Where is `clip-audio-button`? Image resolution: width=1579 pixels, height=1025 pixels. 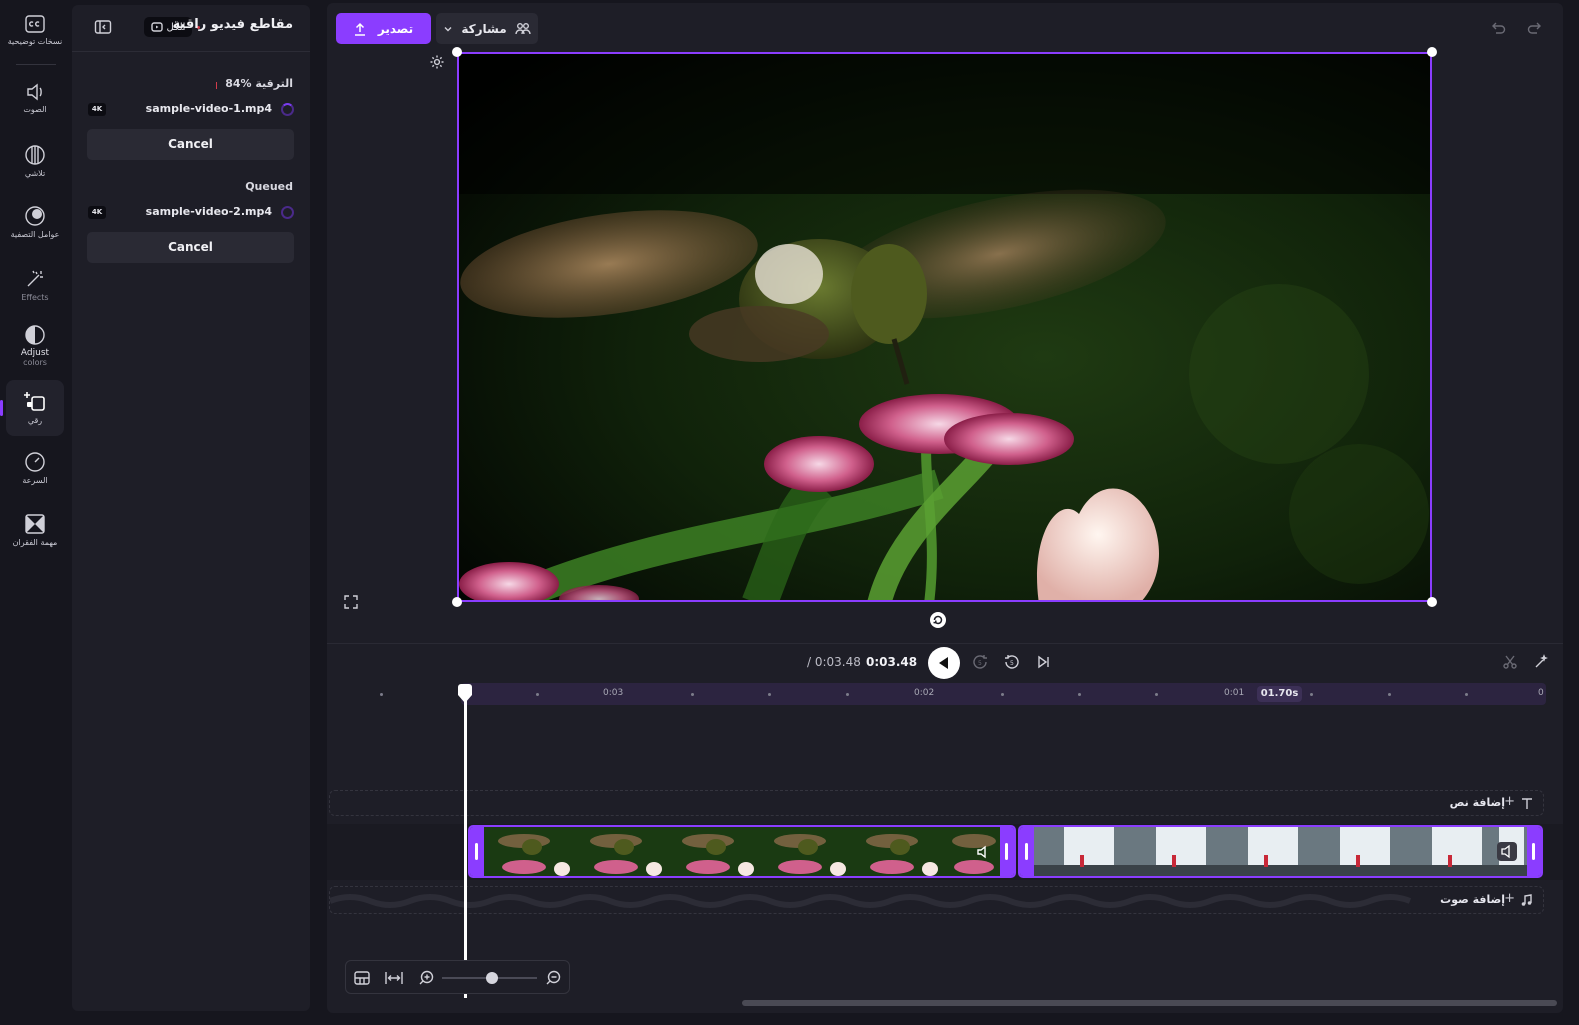
clip-audio-button is located at coordinates (1507, 851).